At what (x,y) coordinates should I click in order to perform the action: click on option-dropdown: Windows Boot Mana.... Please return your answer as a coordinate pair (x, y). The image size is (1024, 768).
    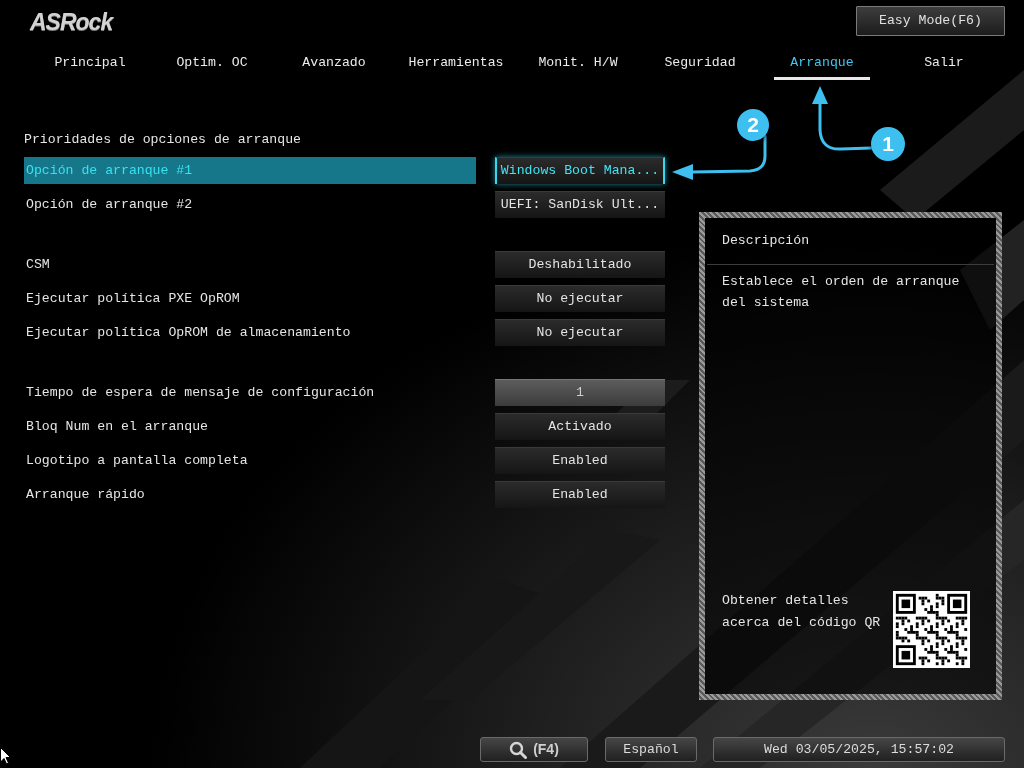
    Looking at the image, I should click on (580, 170).